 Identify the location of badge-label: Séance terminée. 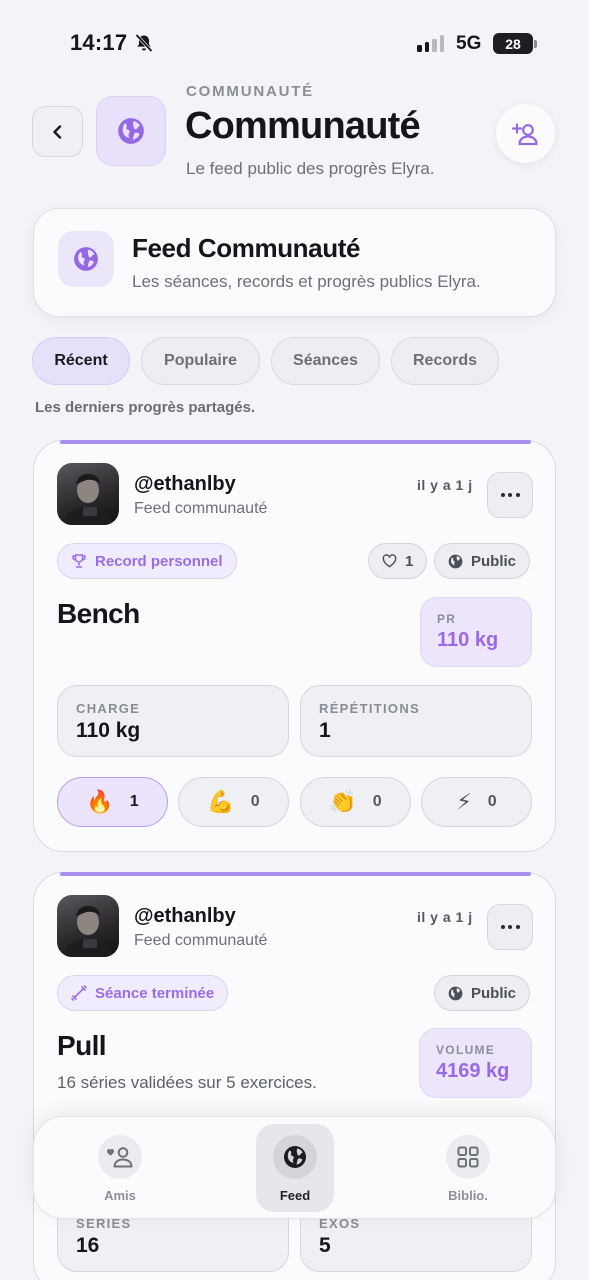
(155, 993).